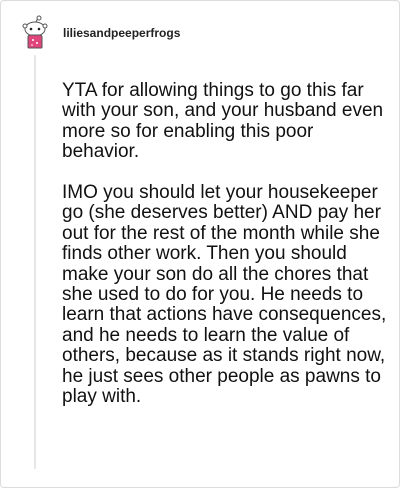 This screenshot has height=488, width=400. What do you see at coordinates (35, 32) in the screenshot?
I see `snoo-avatar-icon` at bounding box center [35, 32].